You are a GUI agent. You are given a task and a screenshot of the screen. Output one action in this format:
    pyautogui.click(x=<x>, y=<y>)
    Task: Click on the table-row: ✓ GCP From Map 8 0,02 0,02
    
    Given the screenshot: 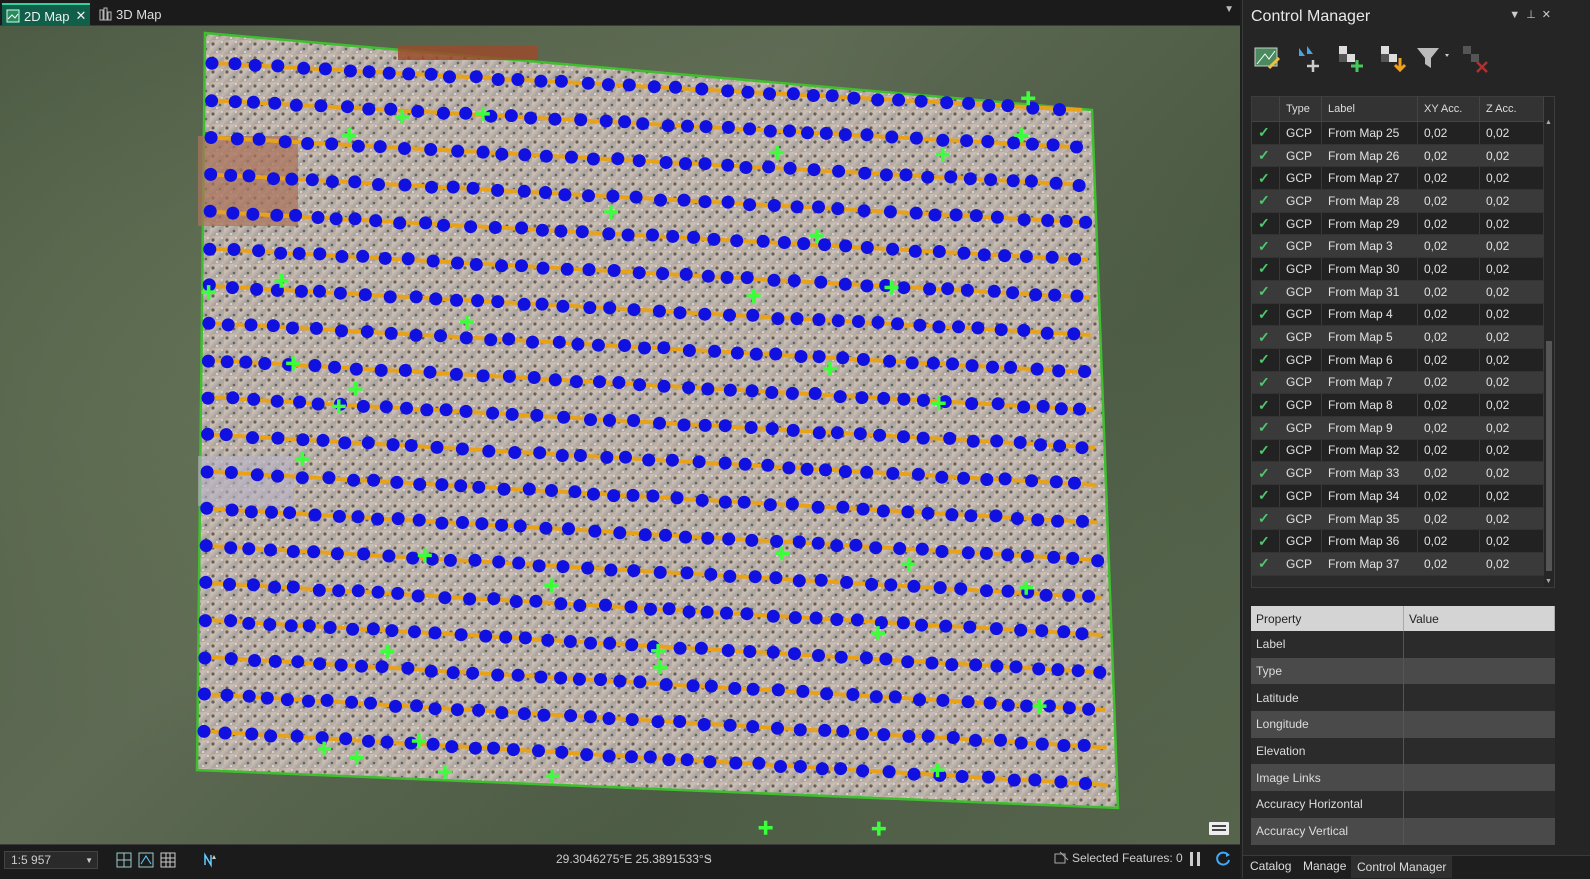 What is the action you would take?
    pyautogui.click(x=1398, y=405)
    